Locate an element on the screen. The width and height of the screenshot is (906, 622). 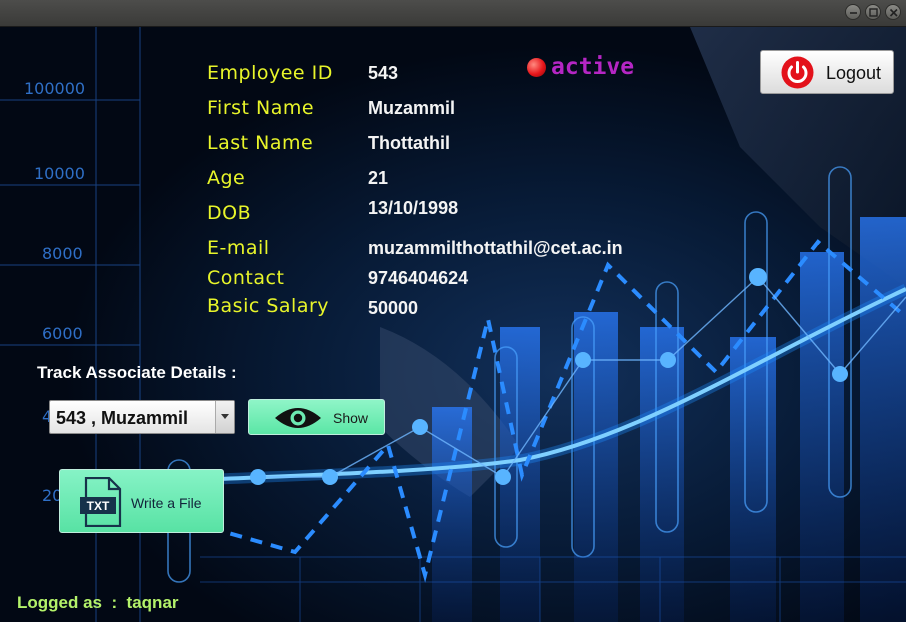
write-file-button: TXT Write a File is located at coordinates (141, 501).